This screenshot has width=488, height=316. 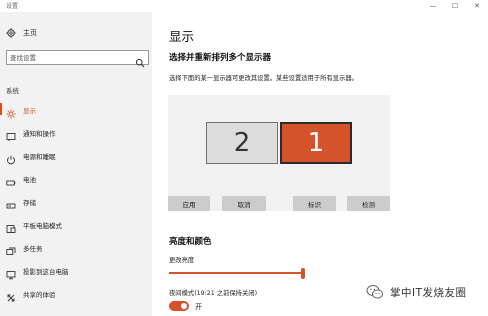 What do you see at coordinates (242, 143) in the screenshot?
I see `monitor-2: 2` at bounding box center [242, 143].